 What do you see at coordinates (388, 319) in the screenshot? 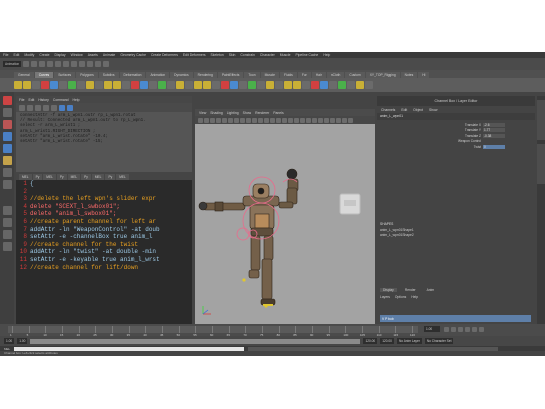
I see `layer-name: V P bob` at bounding box center [388, 319].